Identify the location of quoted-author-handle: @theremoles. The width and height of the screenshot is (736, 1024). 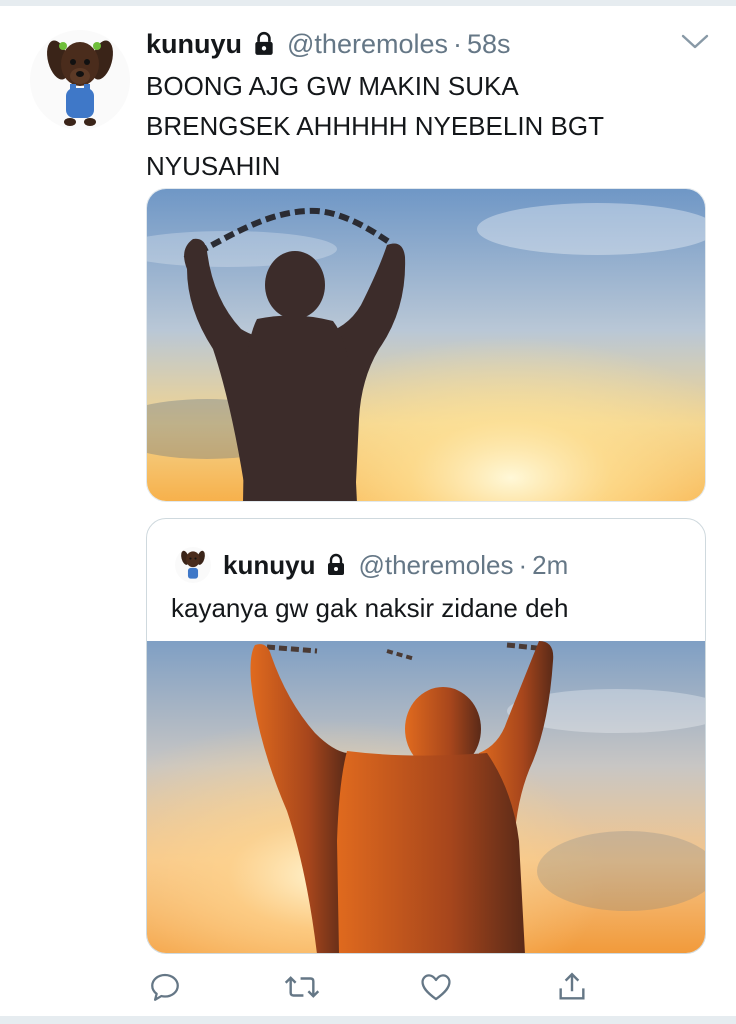
(436, 564).